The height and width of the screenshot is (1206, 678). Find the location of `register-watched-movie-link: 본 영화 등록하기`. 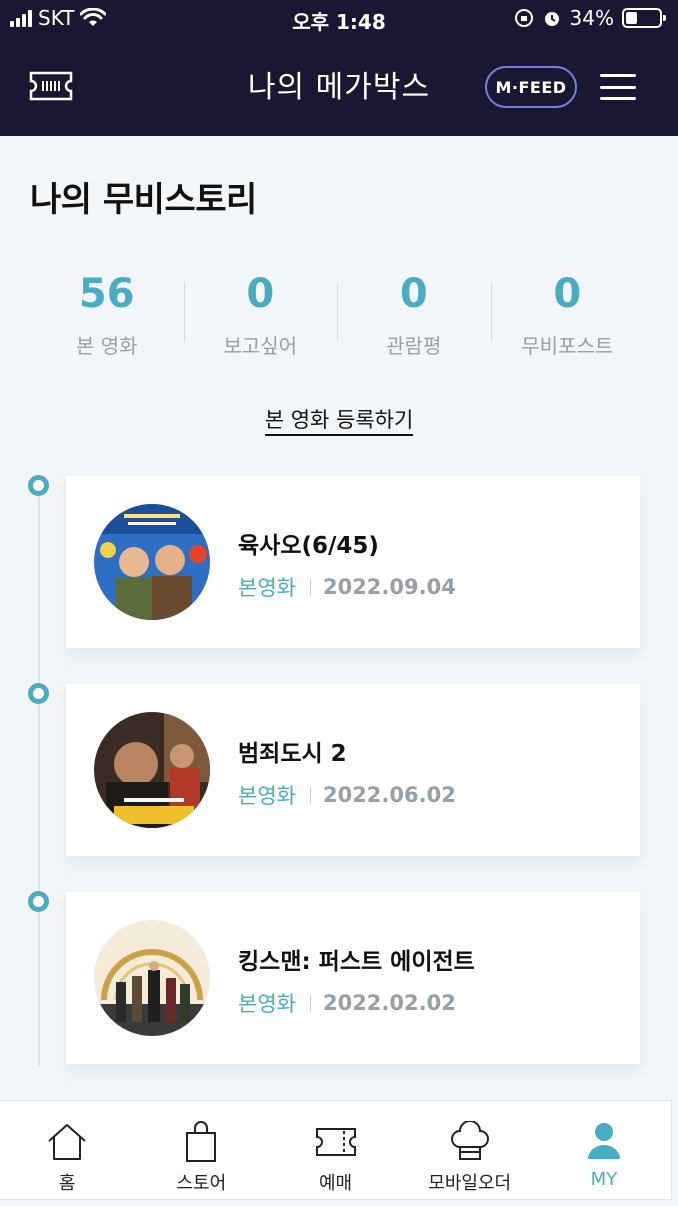

register-watched-movie-link: 본 영화 등록하기 is located at coordinates (339, 420).